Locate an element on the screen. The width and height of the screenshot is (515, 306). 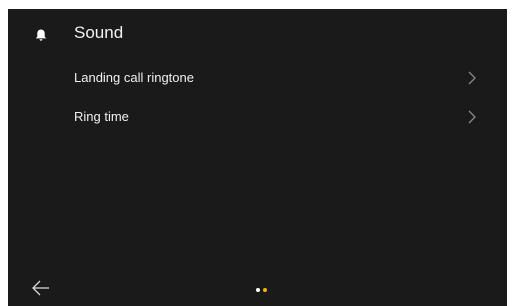
back-button is located at coordinates (41, 288).